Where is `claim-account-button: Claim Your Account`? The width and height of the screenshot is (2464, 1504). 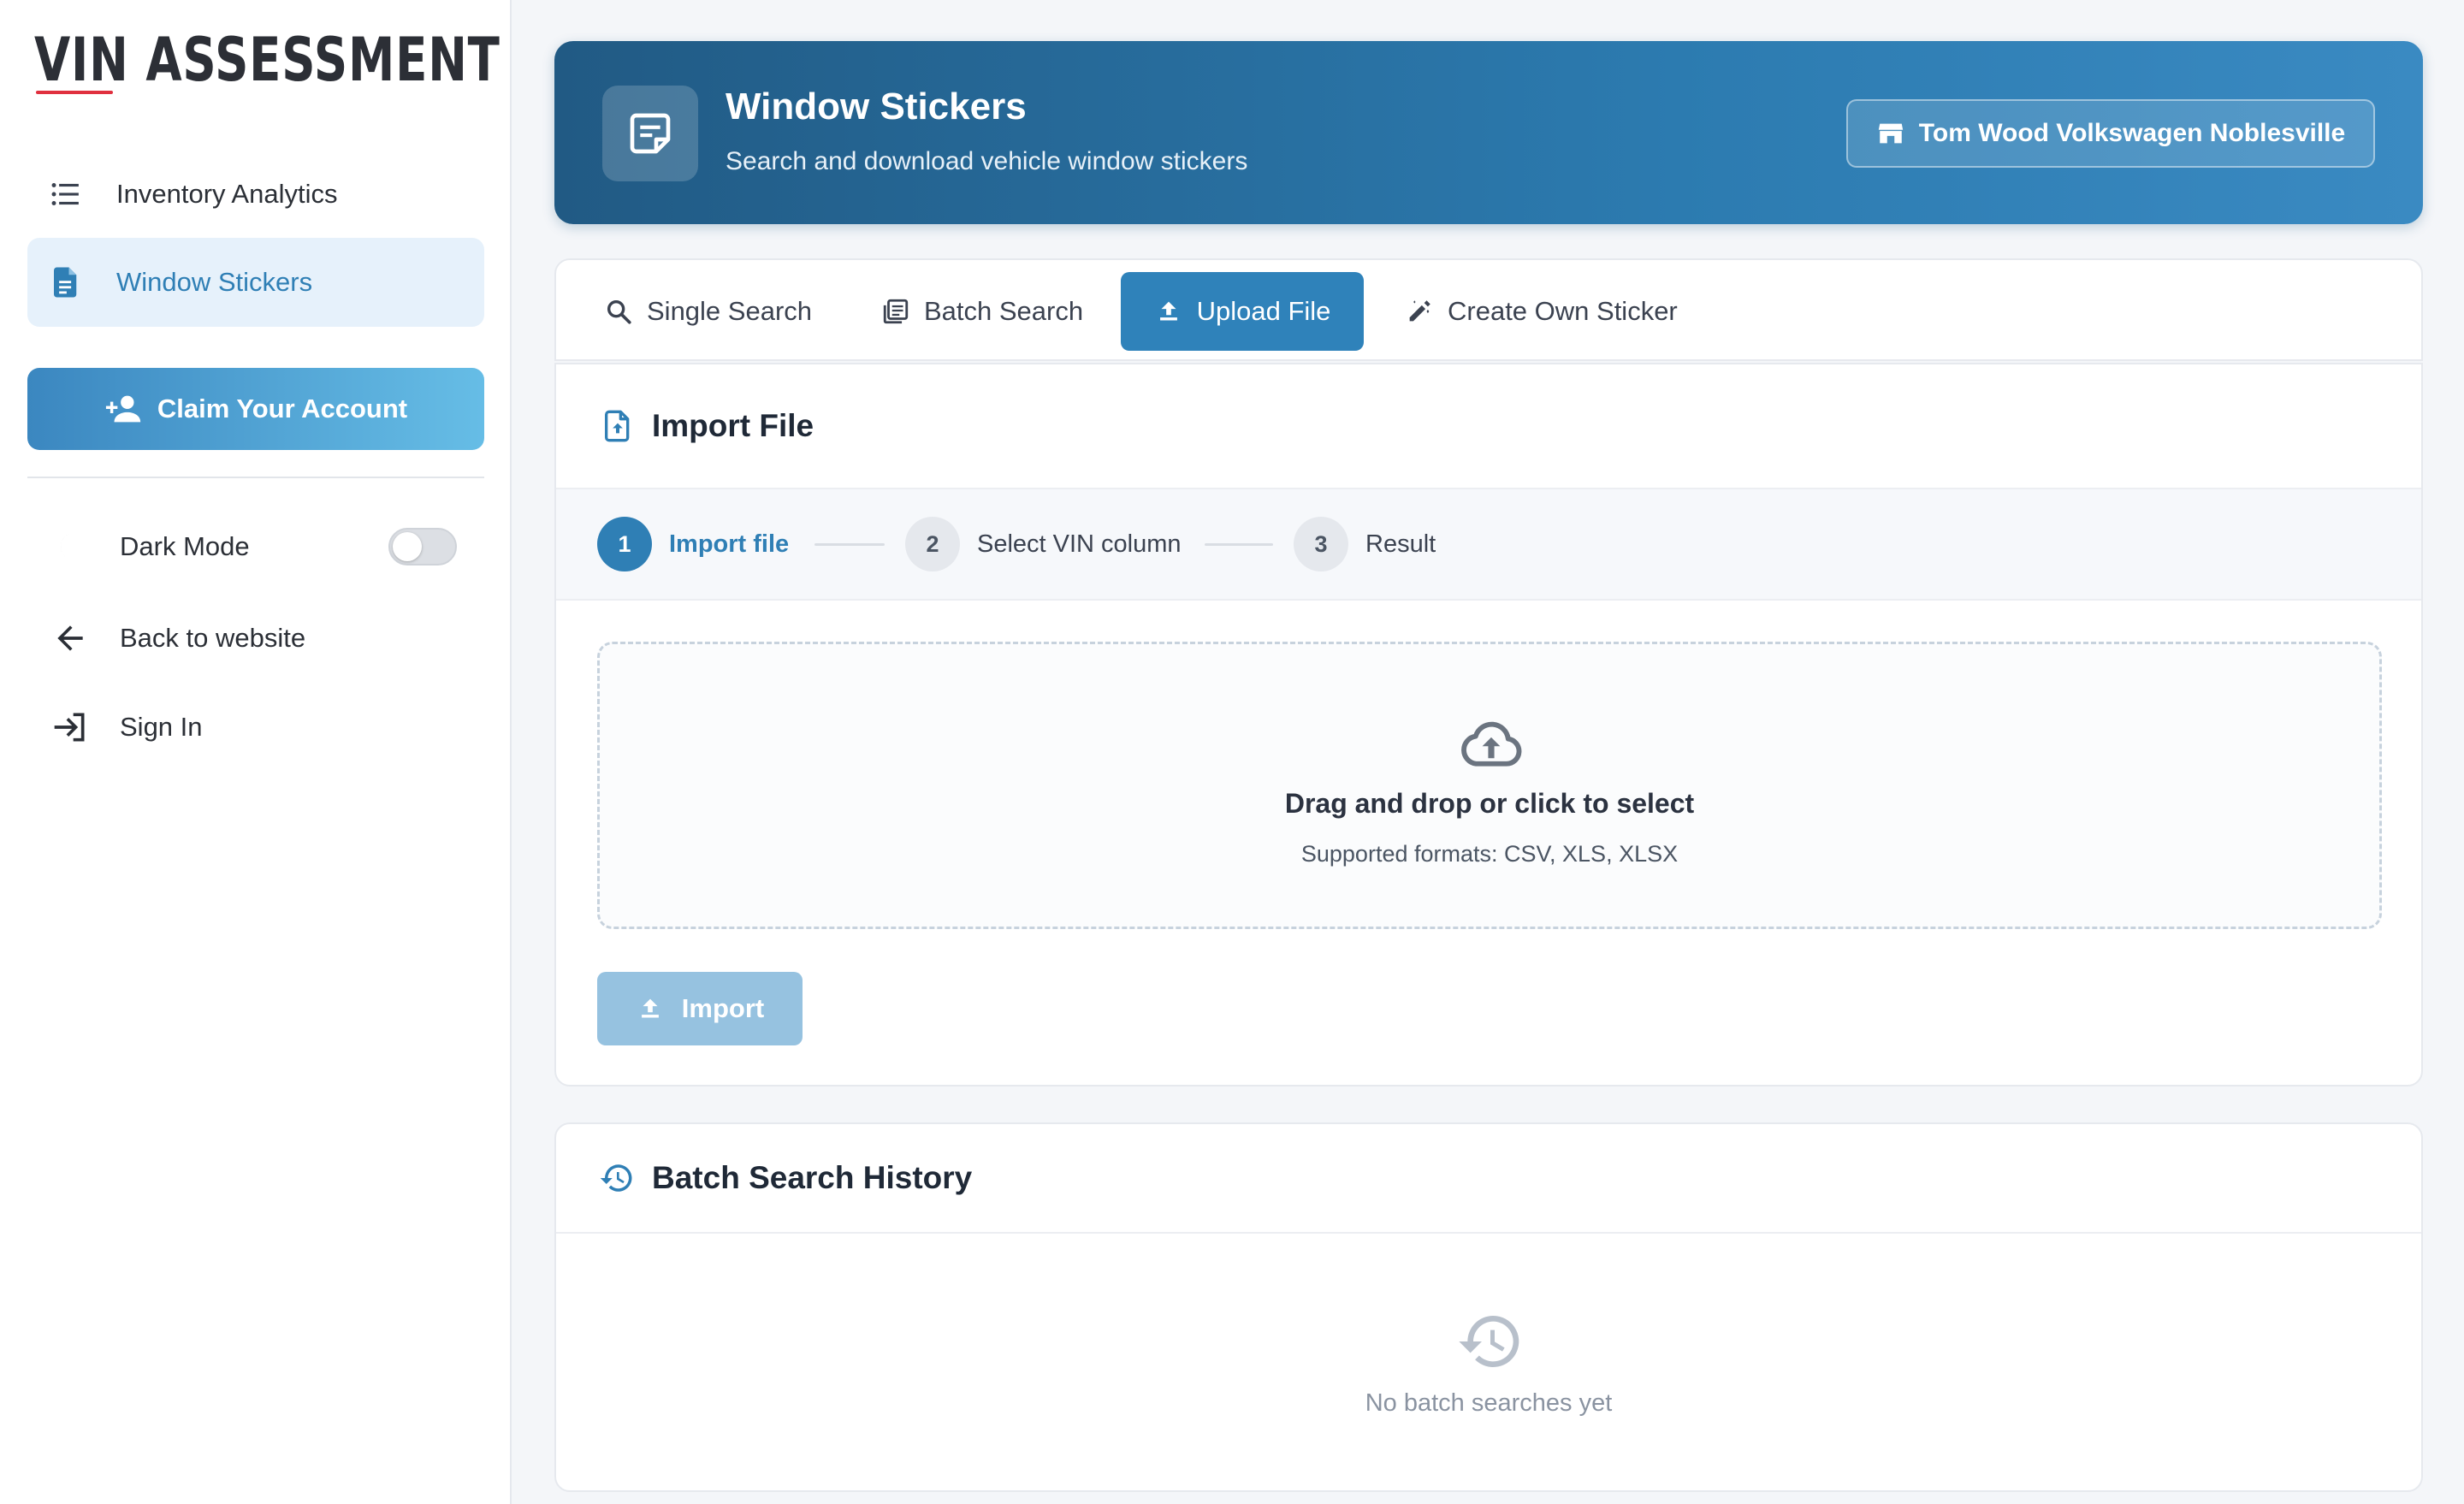
claim-account-button: Claim Your Account is located at coordinates (255, 409).